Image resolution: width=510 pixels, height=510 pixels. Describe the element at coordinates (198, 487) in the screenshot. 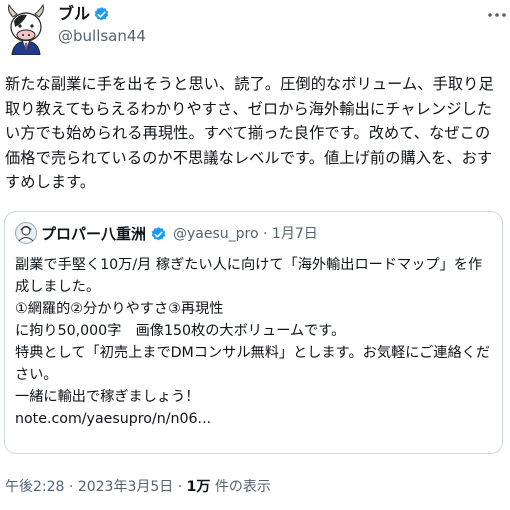

I see `views-count: 1万` at that location.